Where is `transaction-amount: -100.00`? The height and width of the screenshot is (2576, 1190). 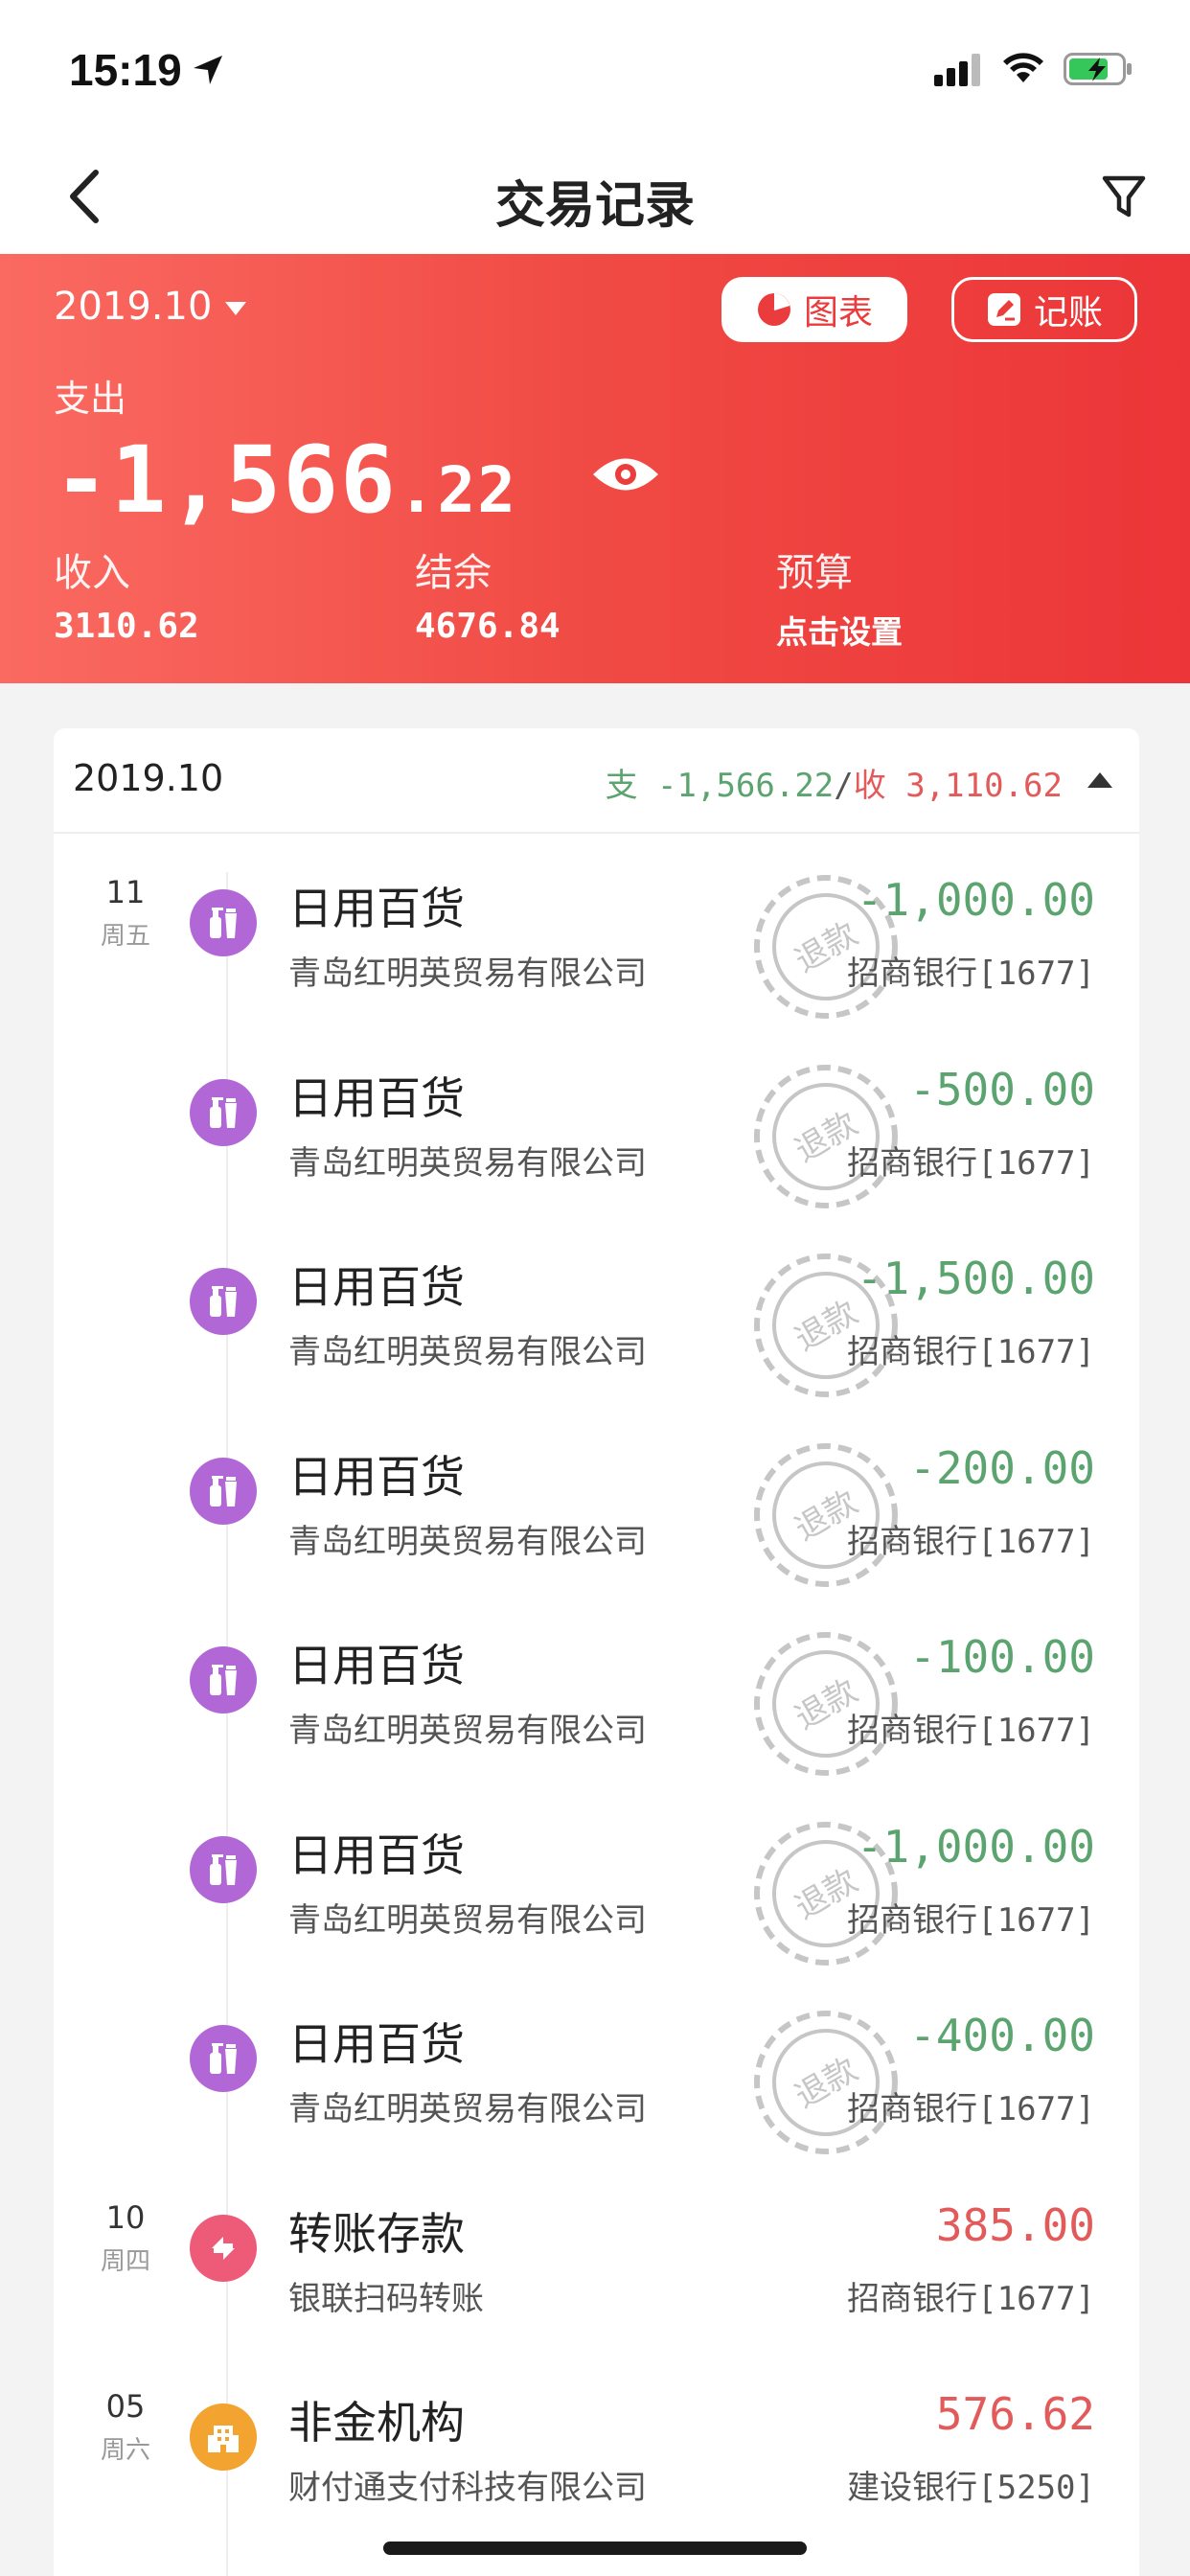
transaction-amount: -100.00 is located at coordinates (1002, 1657).